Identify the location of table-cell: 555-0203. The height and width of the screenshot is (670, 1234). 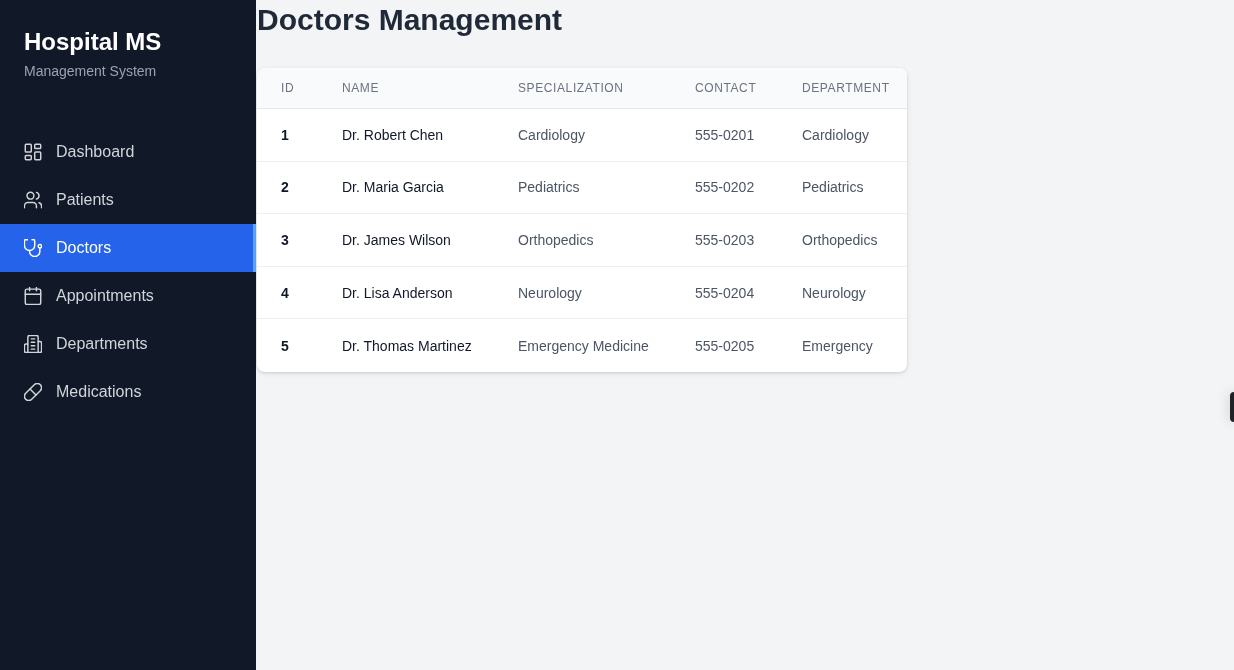
(725, 240).